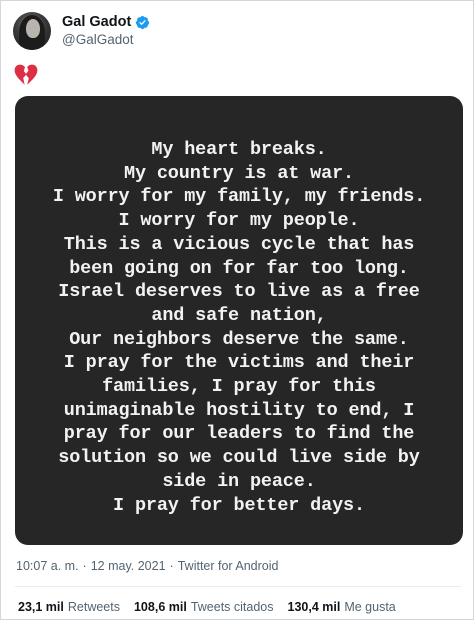 This screenshot has width=474, height=620. What do you see at coordinates (314, 607) in the screenshot?
I see `likes-count: 130,4 mil` at bounding box center [314, 607].